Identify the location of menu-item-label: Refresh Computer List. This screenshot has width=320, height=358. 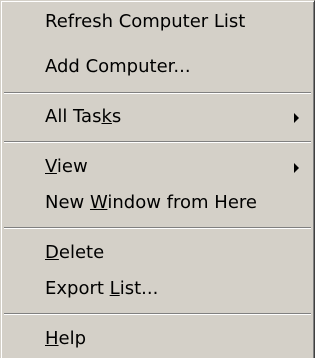
(145, 21).